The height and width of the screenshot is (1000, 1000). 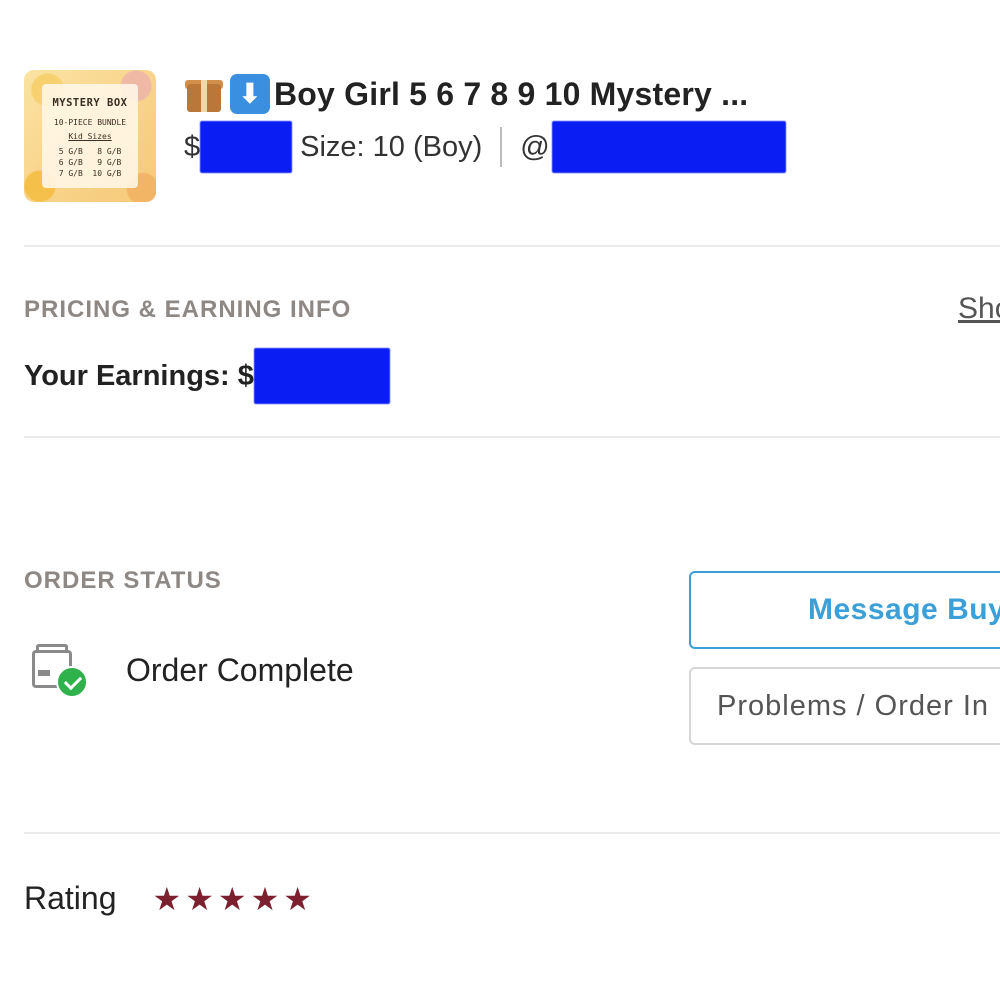 What do you see at coordinates (250, 94) in the screenshot?
I see `down-arrow-icon: ⬇` at bounding box center [250, 94].